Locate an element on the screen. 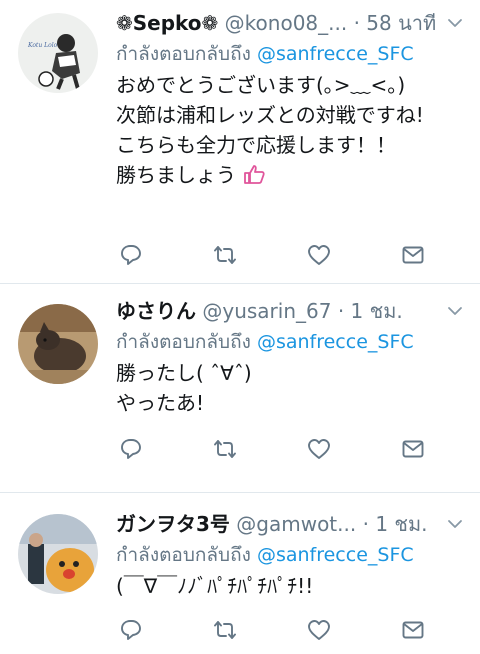 The height and width of the screenshot is (654, 480). avatar-image: Kotu Lolo is located at coordinates (58, 53).